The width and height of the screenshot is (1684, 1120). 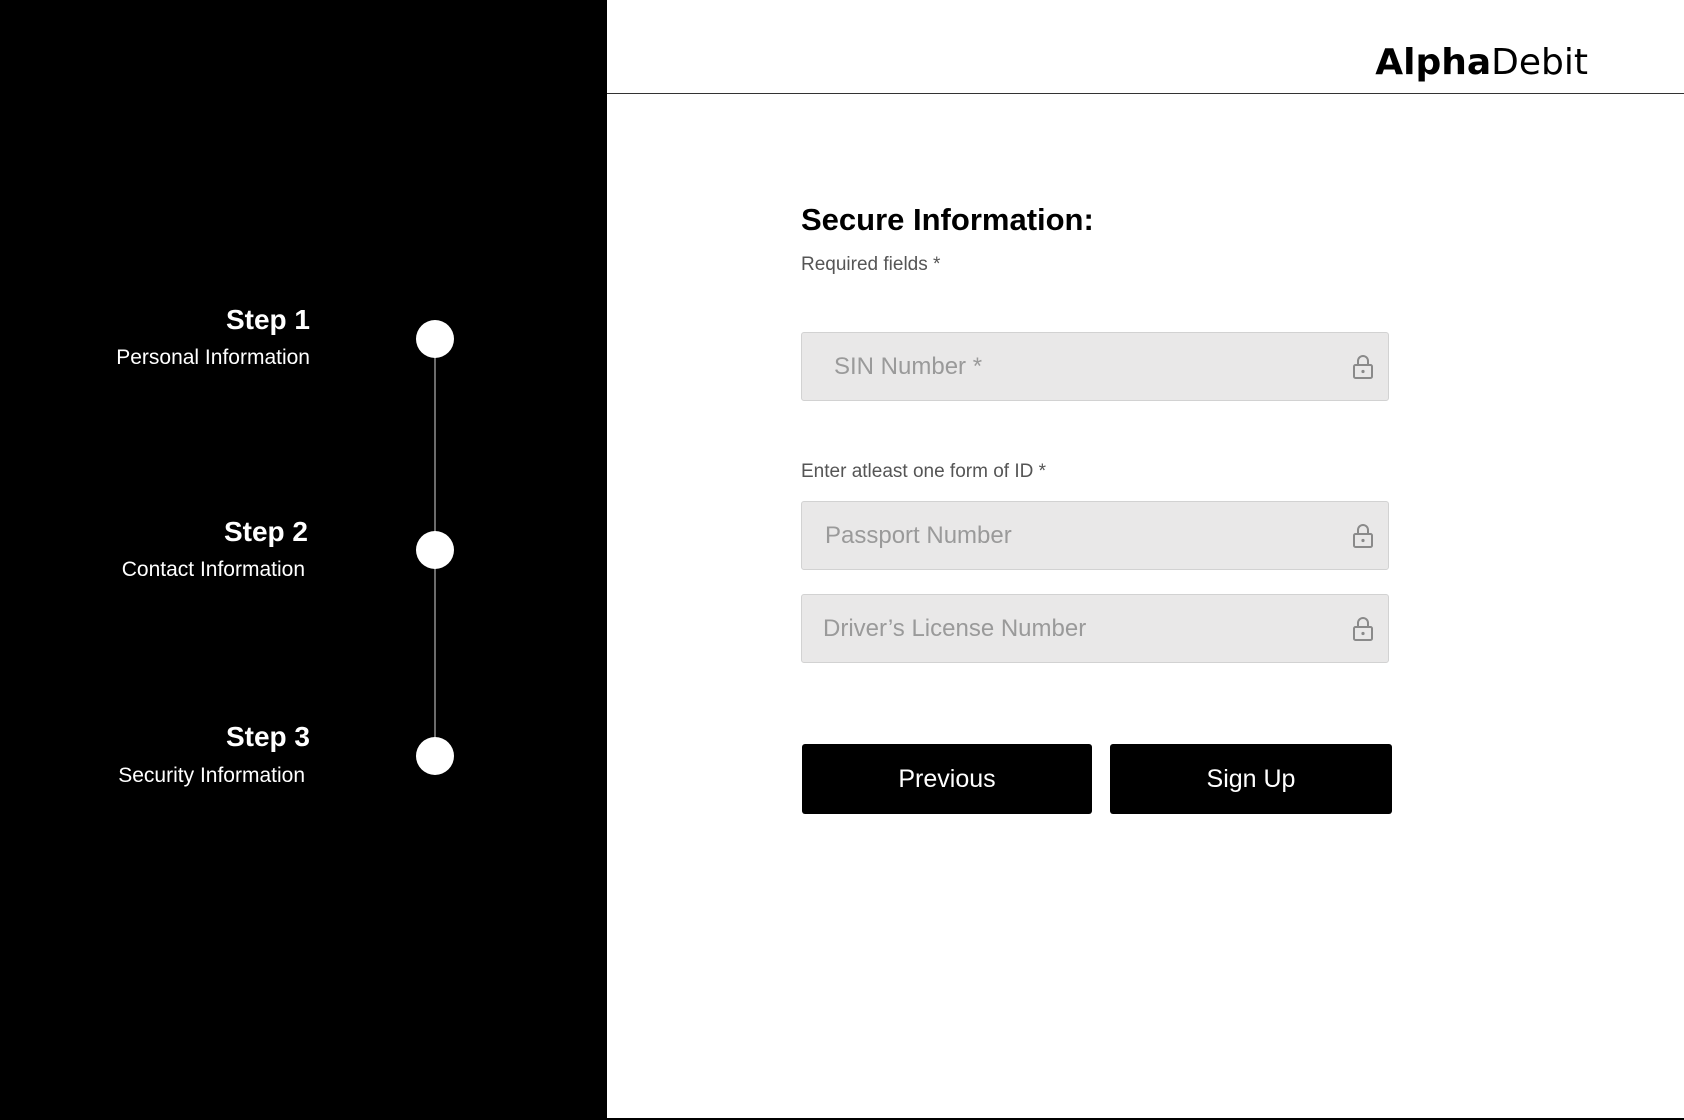 What do you see at coordinates (213, 569) in the screenshot?
I see `step-2-subtitle: Contact Information` at bounding box center [213, 569].